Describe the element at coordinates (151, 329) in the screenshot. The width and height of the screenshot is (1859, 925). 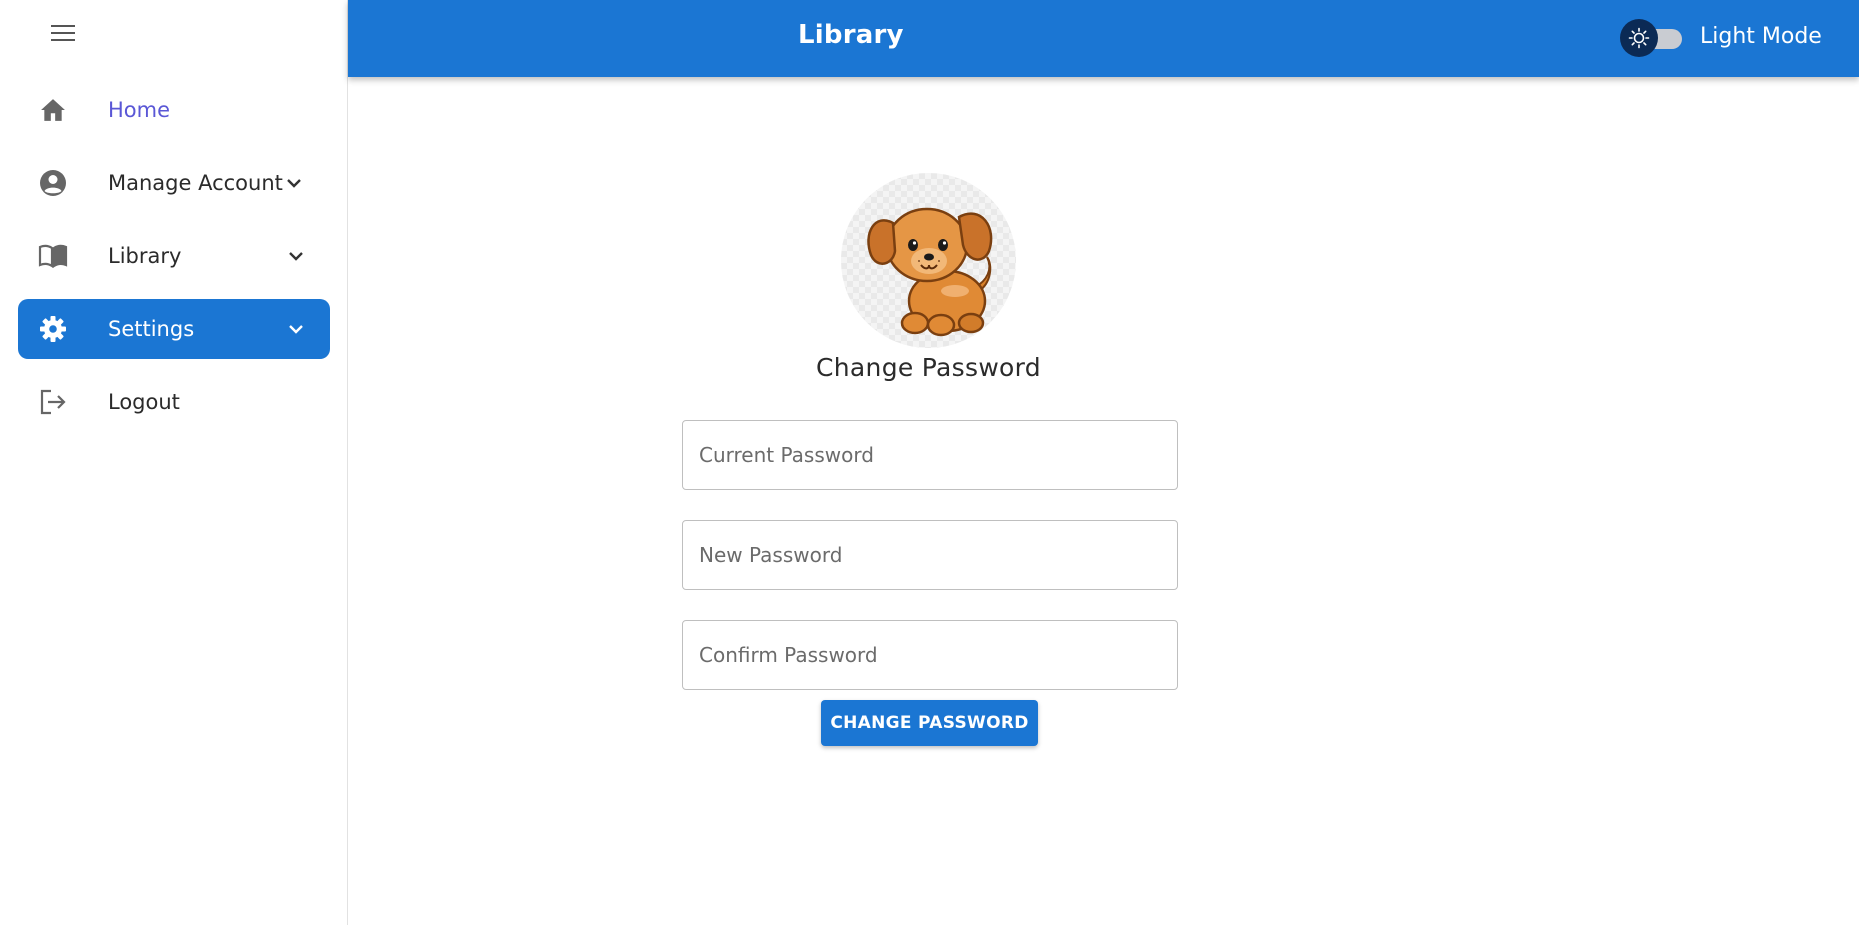
I see `sidebar-item-label: Settings` at that location.